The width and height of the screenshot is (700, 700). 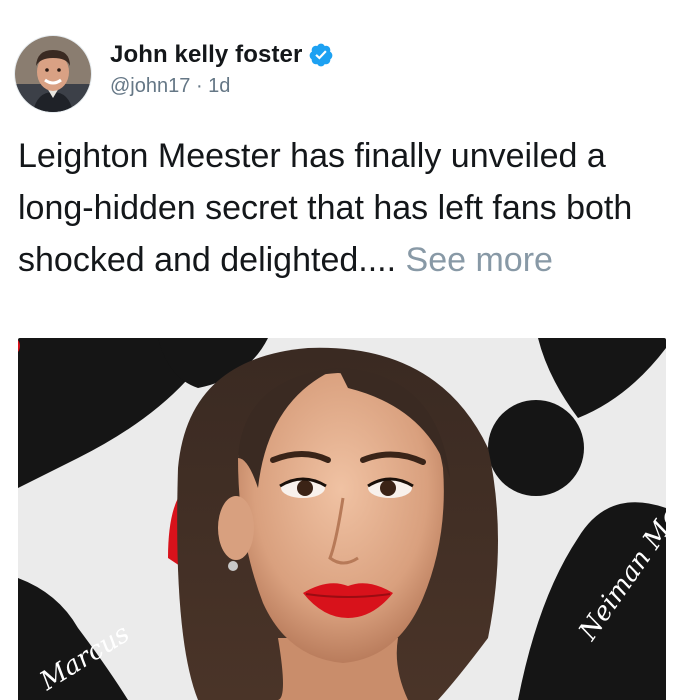 I want to click on author-meta: John kelly foster @john17 · 1d, so click(x=222, y=69).